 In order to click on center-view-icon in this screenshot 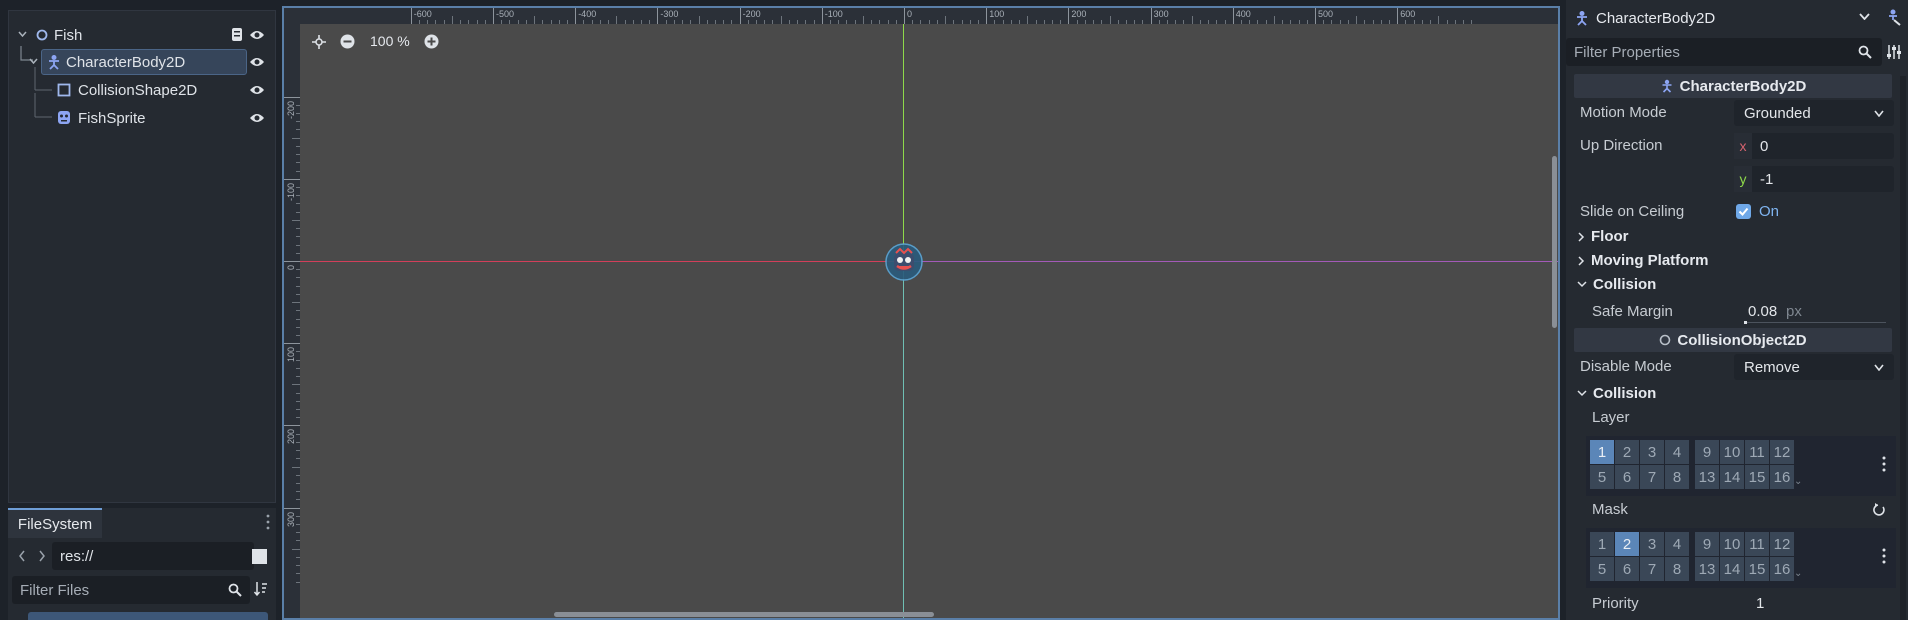, I will do `click(319, 42)`.